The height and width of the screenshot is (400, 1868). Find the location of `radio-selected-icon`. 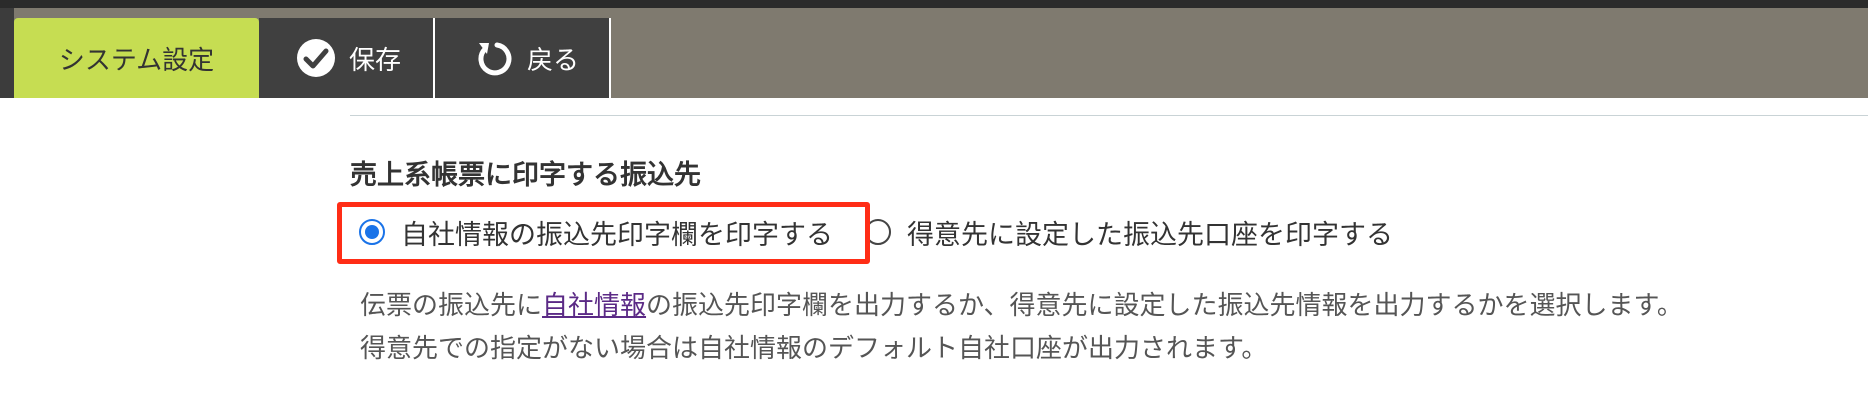

radio-selected-icon is located at coordinates (372, 232).